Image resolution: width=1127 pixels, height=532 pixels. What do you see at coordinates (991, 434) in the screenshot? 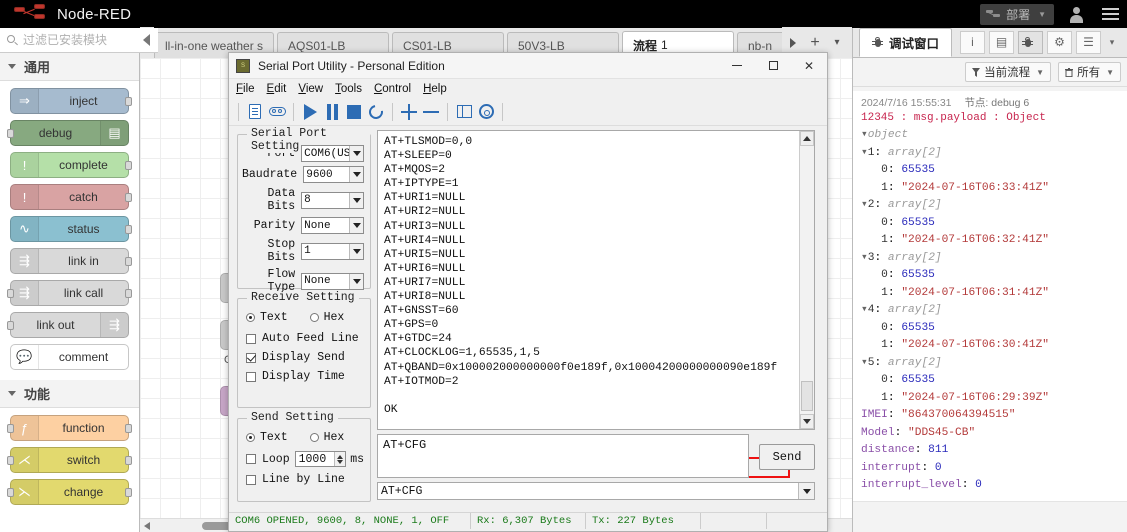
I see `debug-tree-property: Model: "DDS45-CB"` at bounding box center [991, 434].